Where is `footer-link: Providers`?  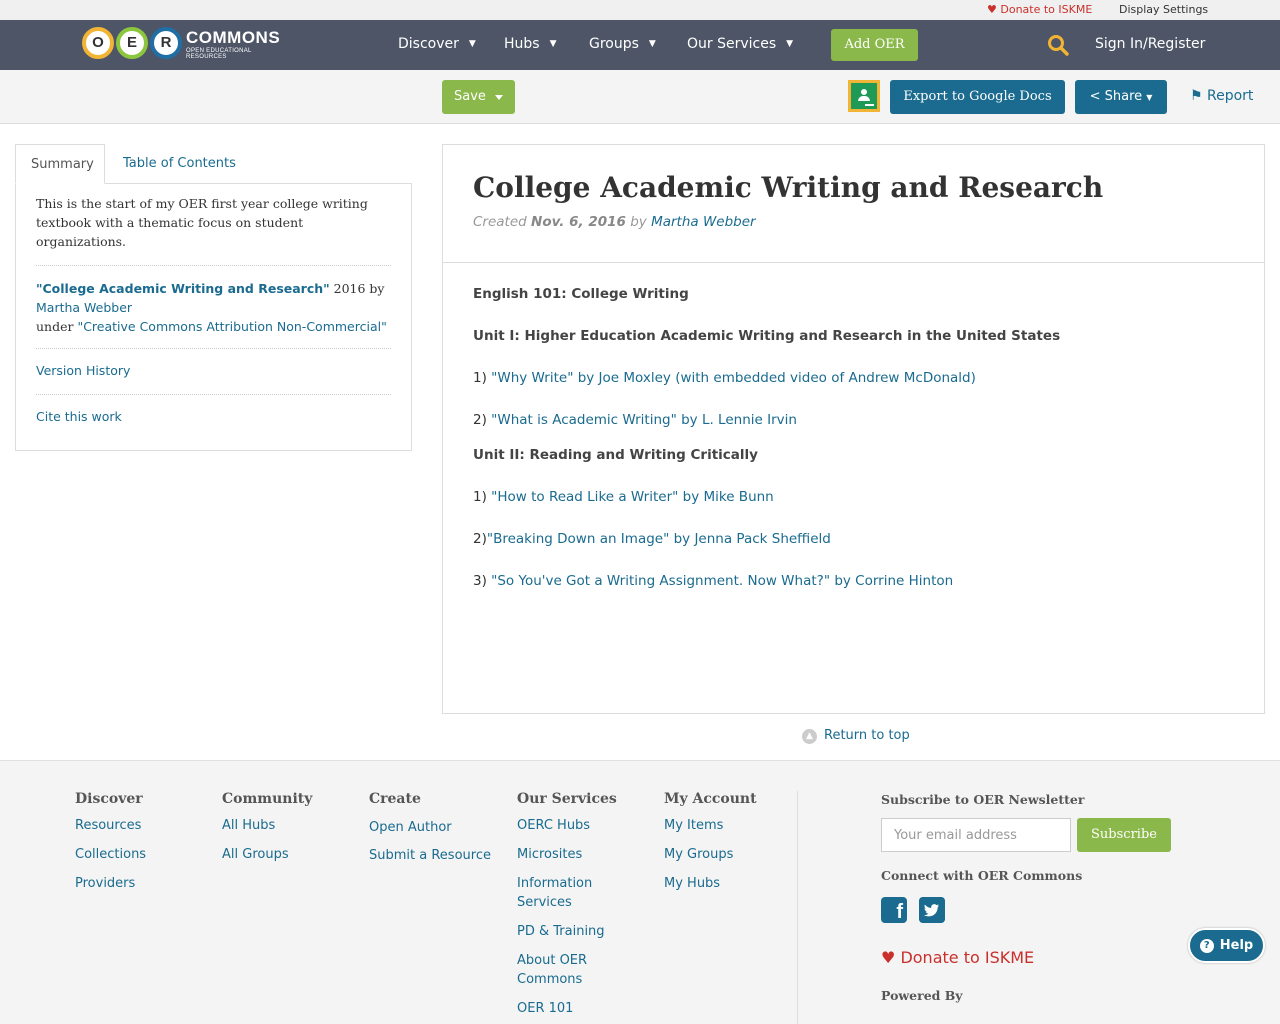
footer-link: Providers is located at coordinates (140, 883).